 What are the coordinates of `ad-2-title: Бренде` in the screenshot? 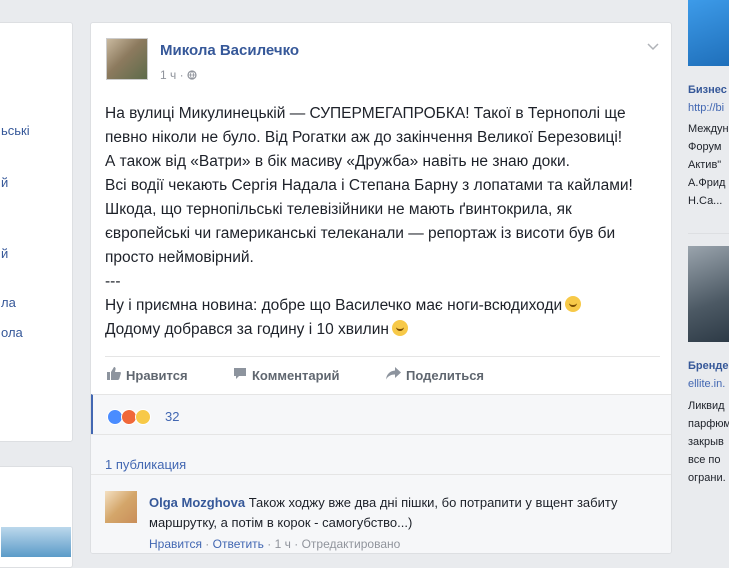 It's located at (708, 366).